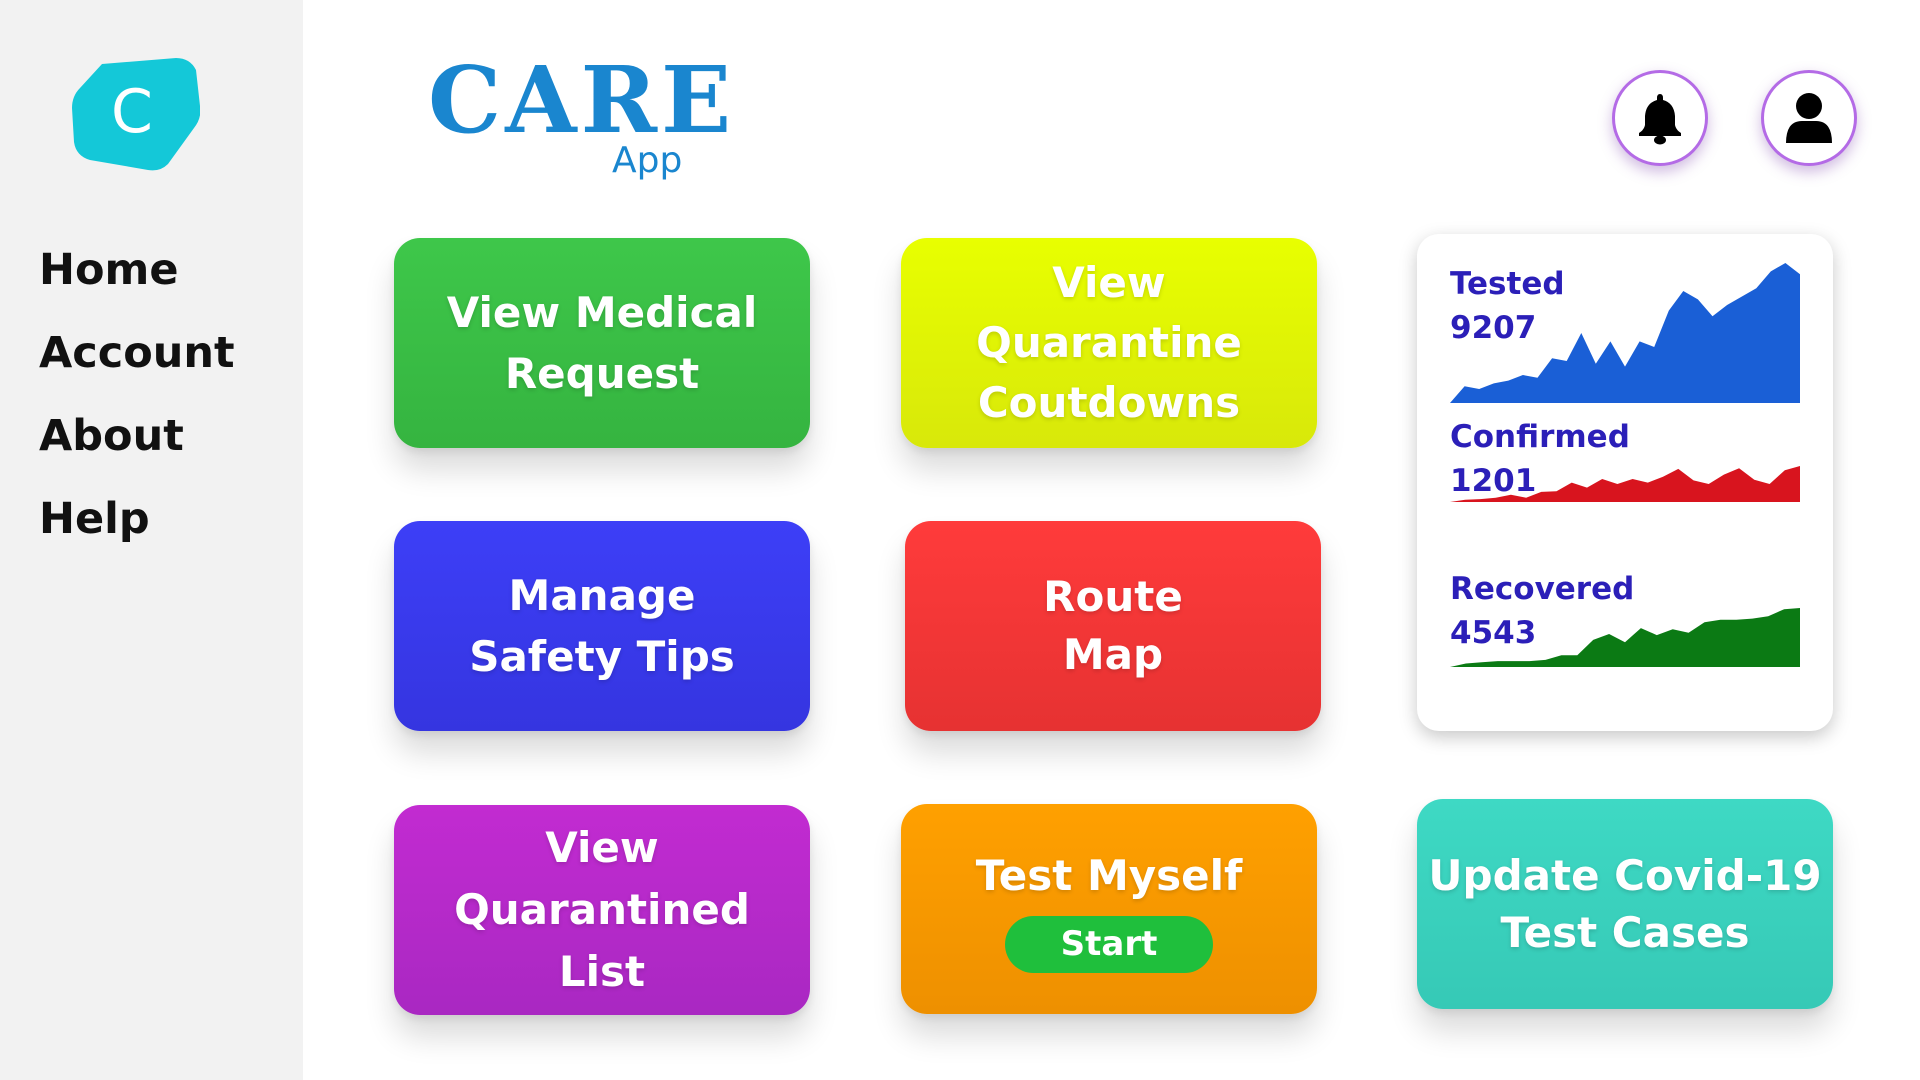  Describe the element at coordinates (602, 656) in the screenshot. I see `tile-label: Safety Tips` at that location.